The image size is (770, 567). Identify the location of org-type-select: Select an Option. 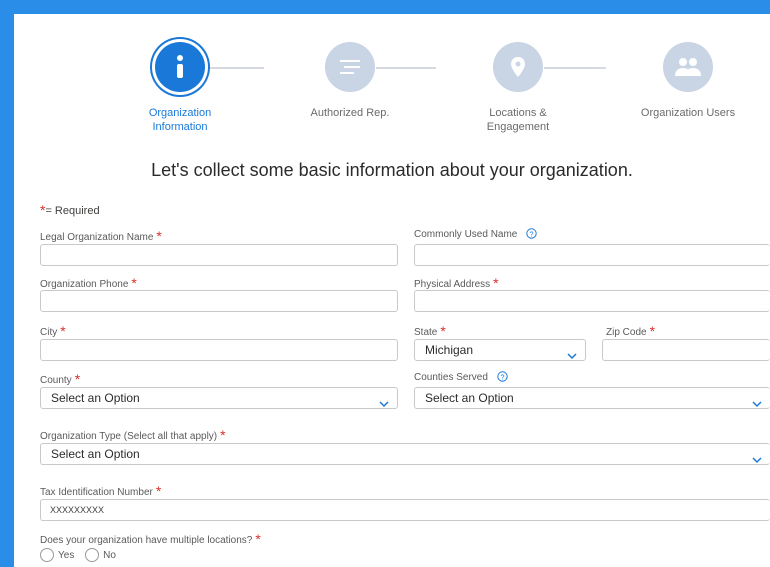
(405, 454).